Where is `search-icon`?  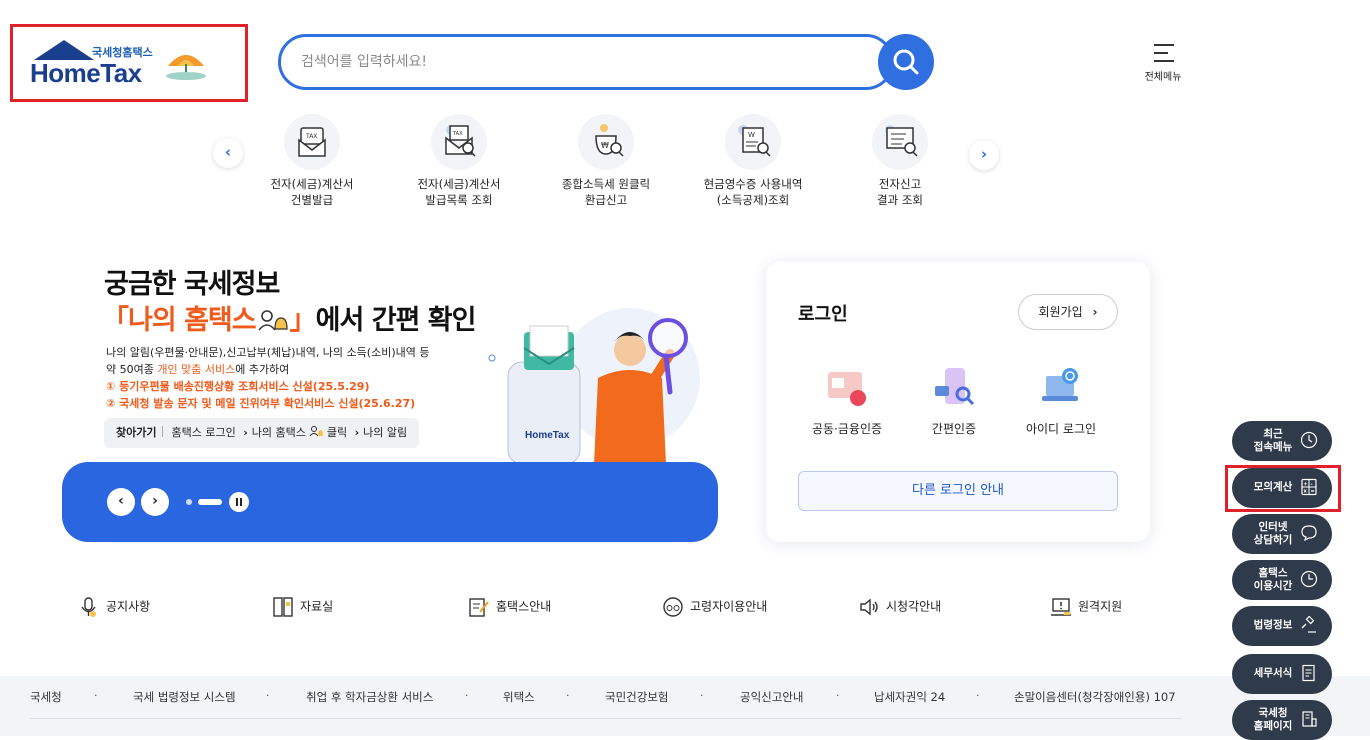
search-icon is located at coordinates (906, 62).